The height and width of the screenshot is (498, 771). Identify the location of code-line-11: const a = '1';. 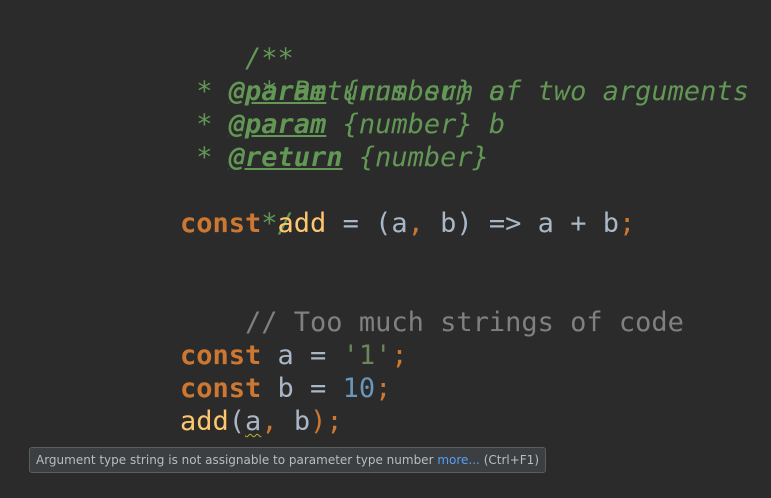
(294, 355).